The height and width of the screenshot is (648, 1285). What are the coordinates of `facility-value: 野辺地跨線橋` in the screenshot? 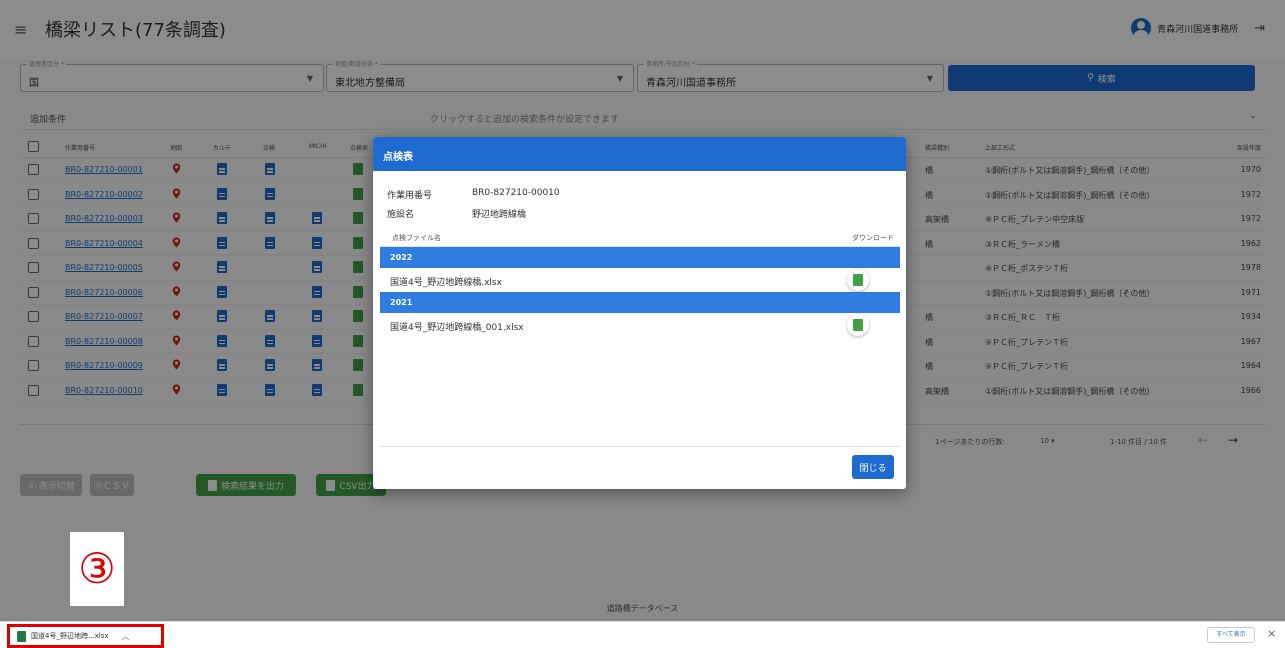 It's located at (499, 215).